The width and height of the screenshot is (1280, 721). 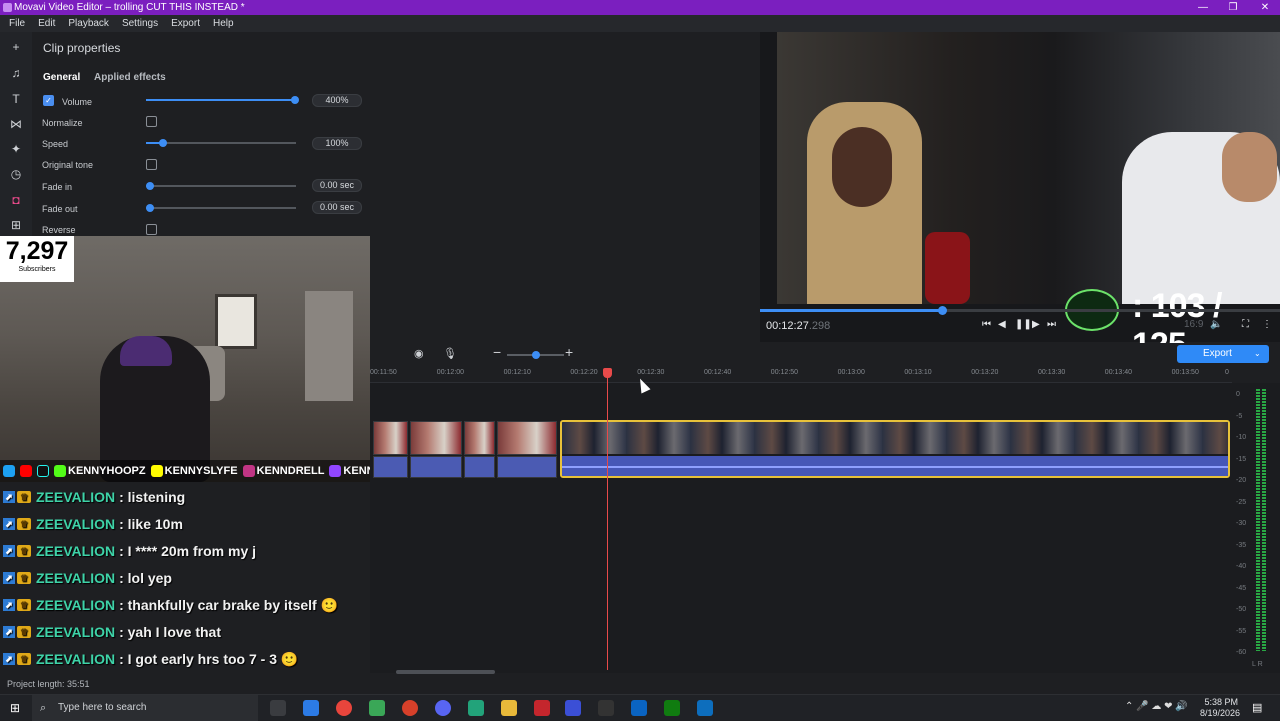 What do you see at coordinates (16, 137) in the screenshot?
I see `tools-sidebar: + ♫ T ⋈ ✦ ◷ ◘ ⊞` at bounding box center [16, 137].